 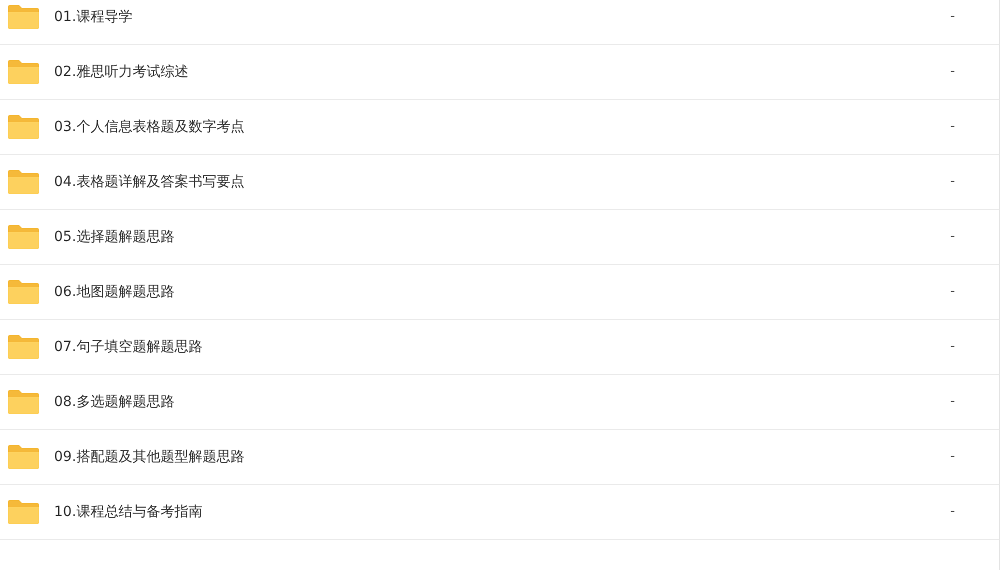 What do you see at coordinates (114, 292) in the screenshot?
I see `folder-name: 06.地图题解题思路` at bounding box center [114, 292].